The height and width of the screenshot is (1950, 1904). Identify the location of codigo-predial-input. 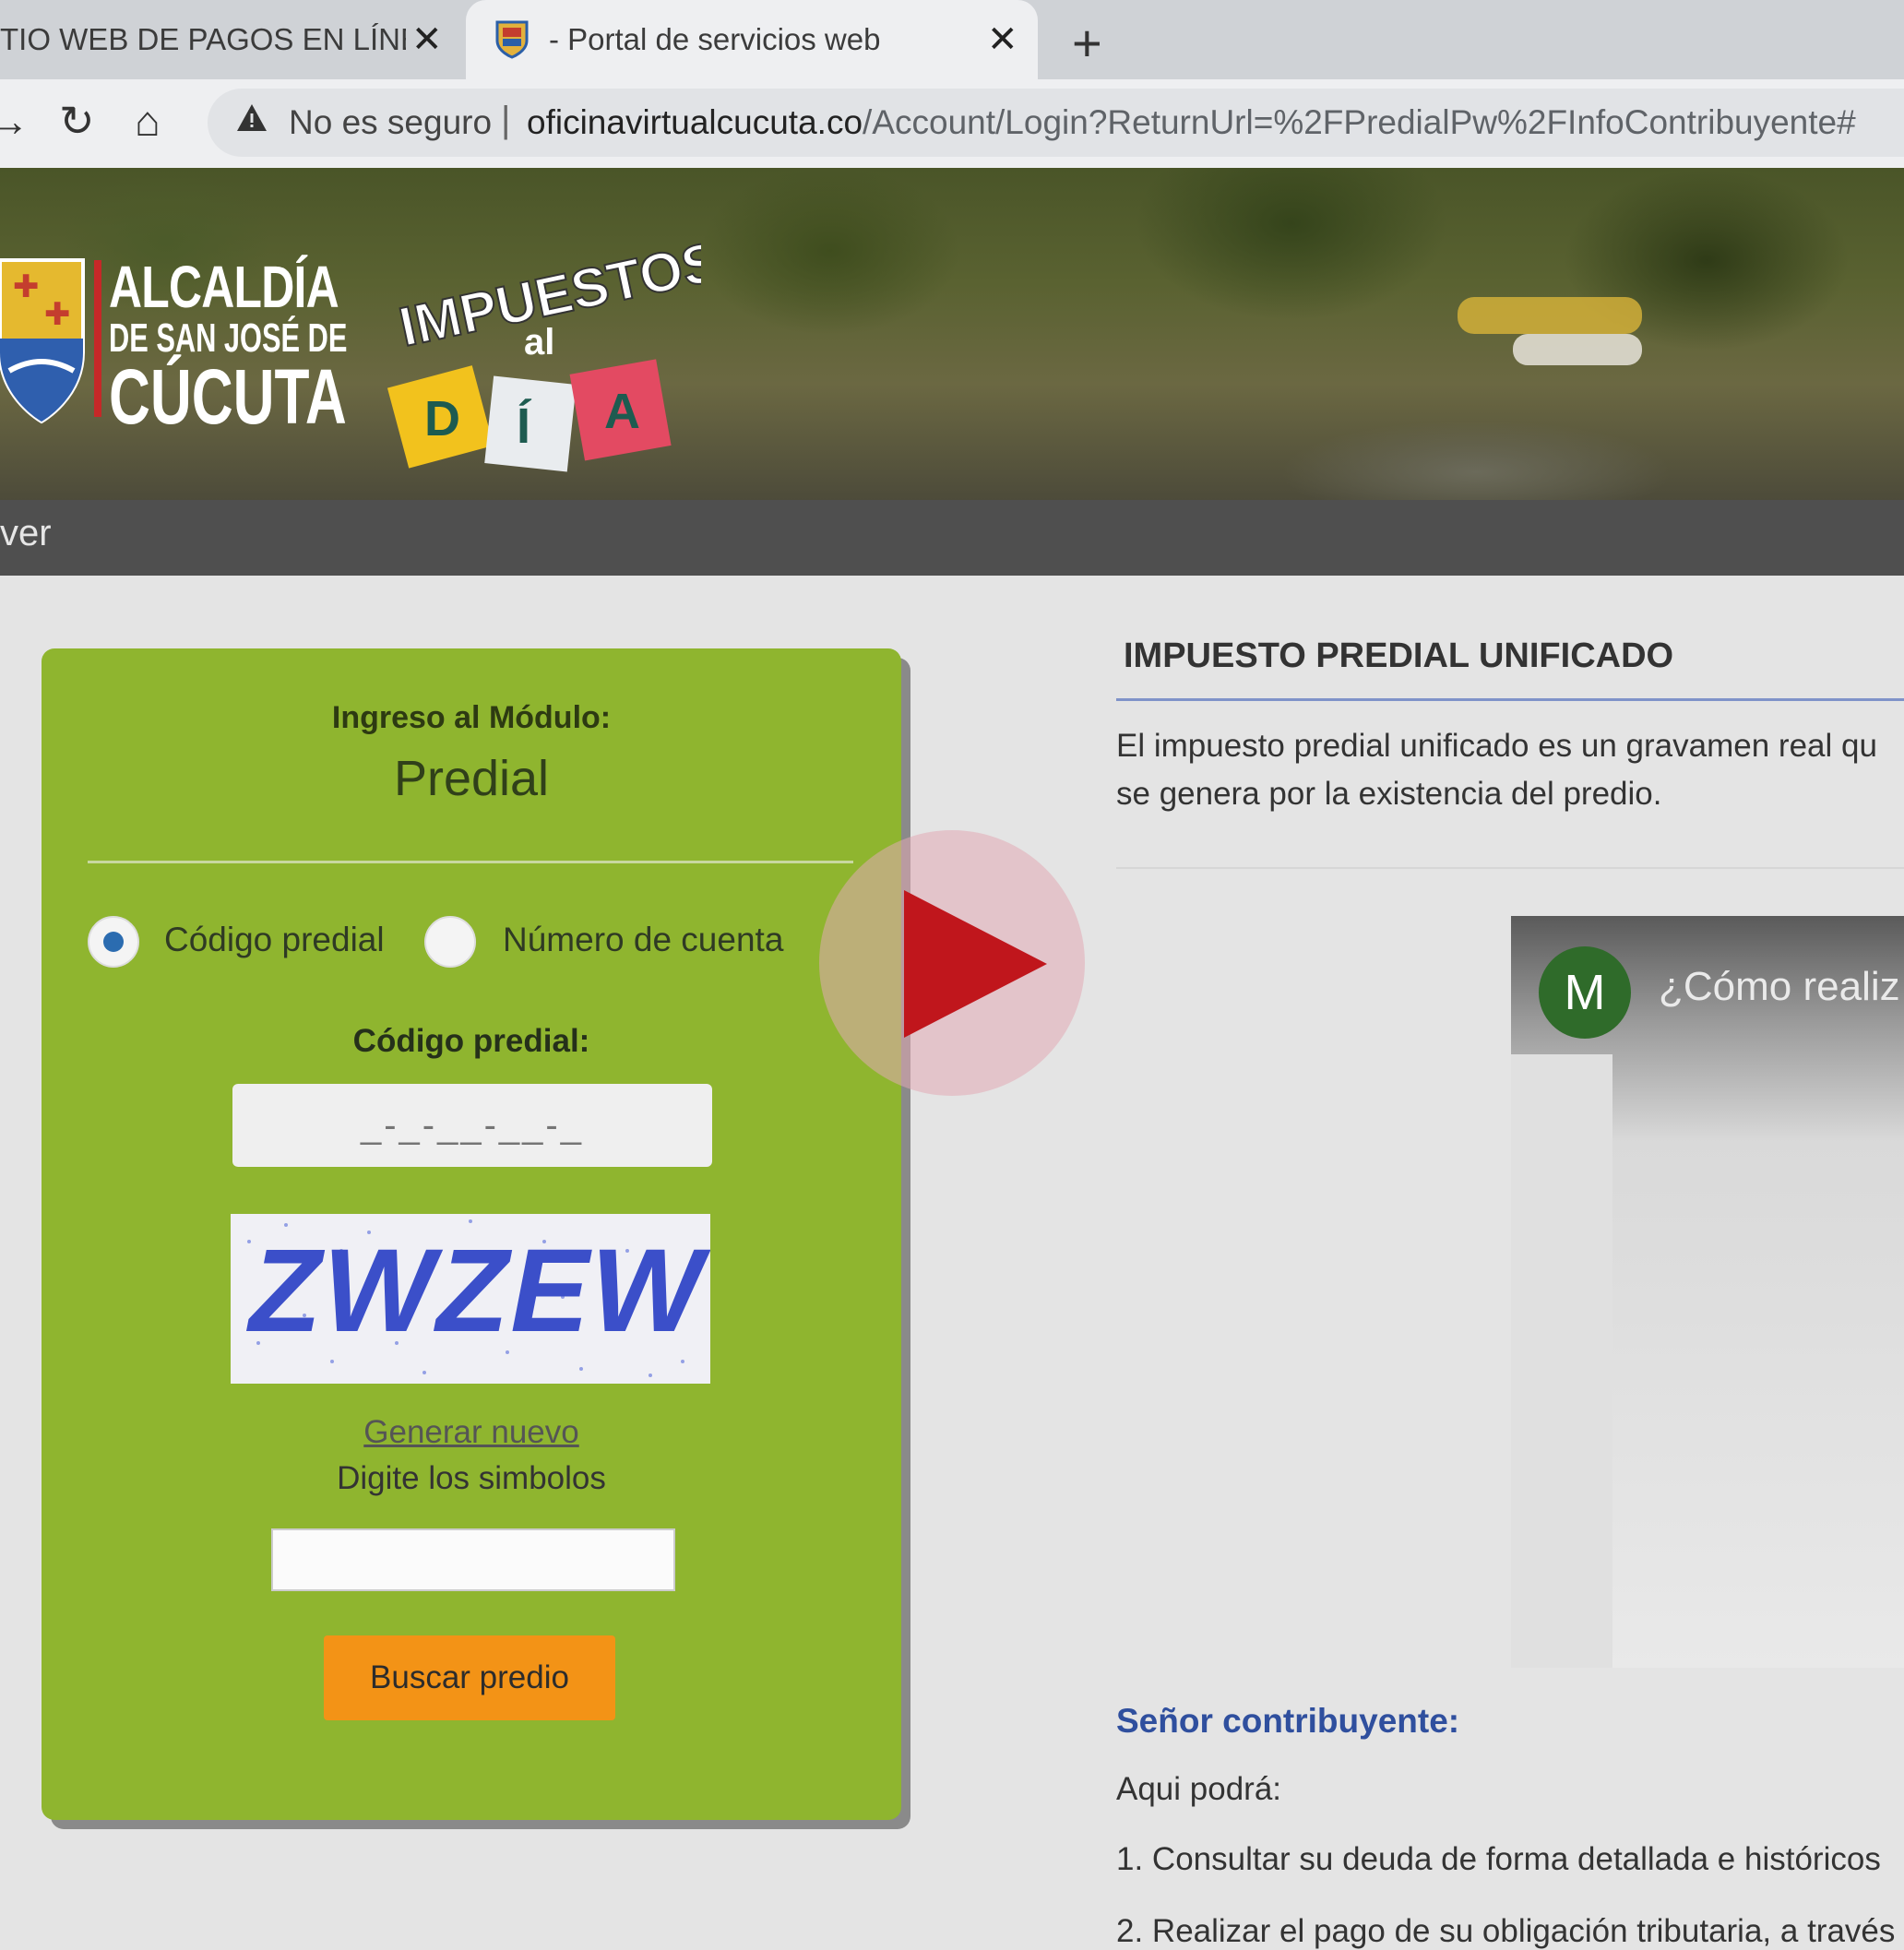
(472, 1125).